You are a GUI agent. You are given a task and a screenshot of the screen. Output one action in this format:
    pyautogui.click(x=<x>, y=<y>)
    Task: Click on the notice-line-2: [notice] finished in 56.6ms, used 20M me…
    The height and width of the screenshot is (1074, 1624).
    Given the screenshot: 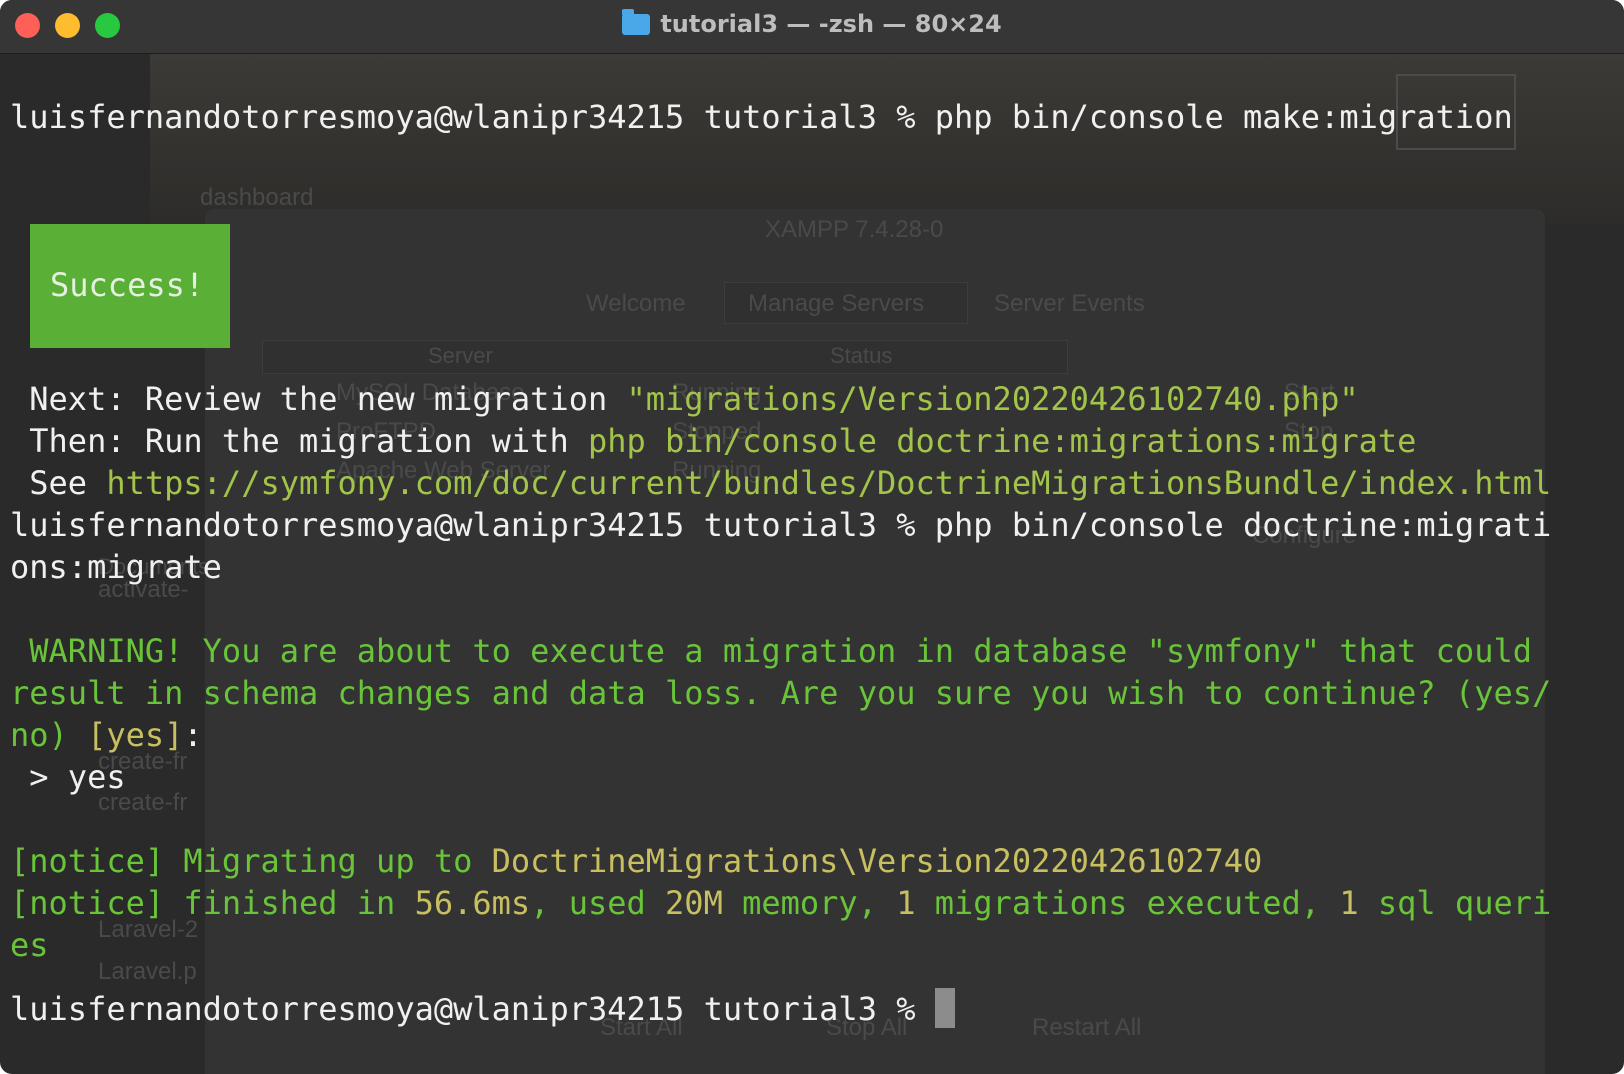 What is the action you would take?
    pyautogui.click(x=780, y=903)
    